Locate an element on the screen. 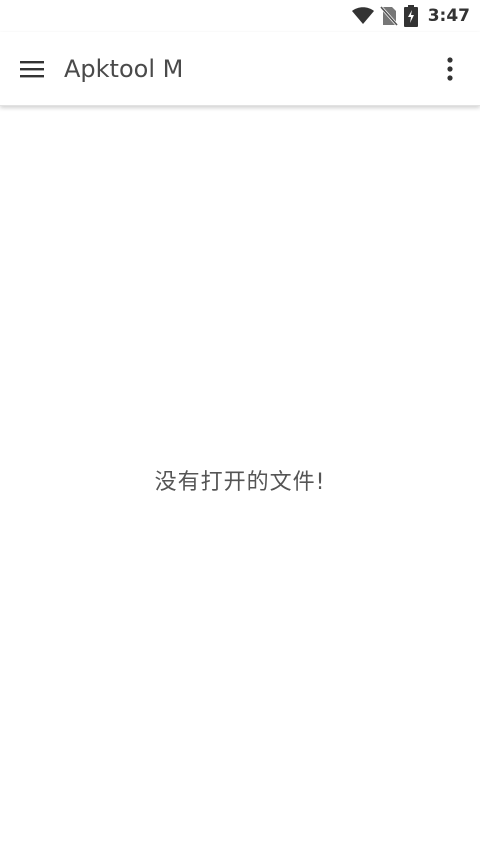 The width and height of the screenshot is (480, 853). app-bar: Apktool M is located at coordinates (240, 69).